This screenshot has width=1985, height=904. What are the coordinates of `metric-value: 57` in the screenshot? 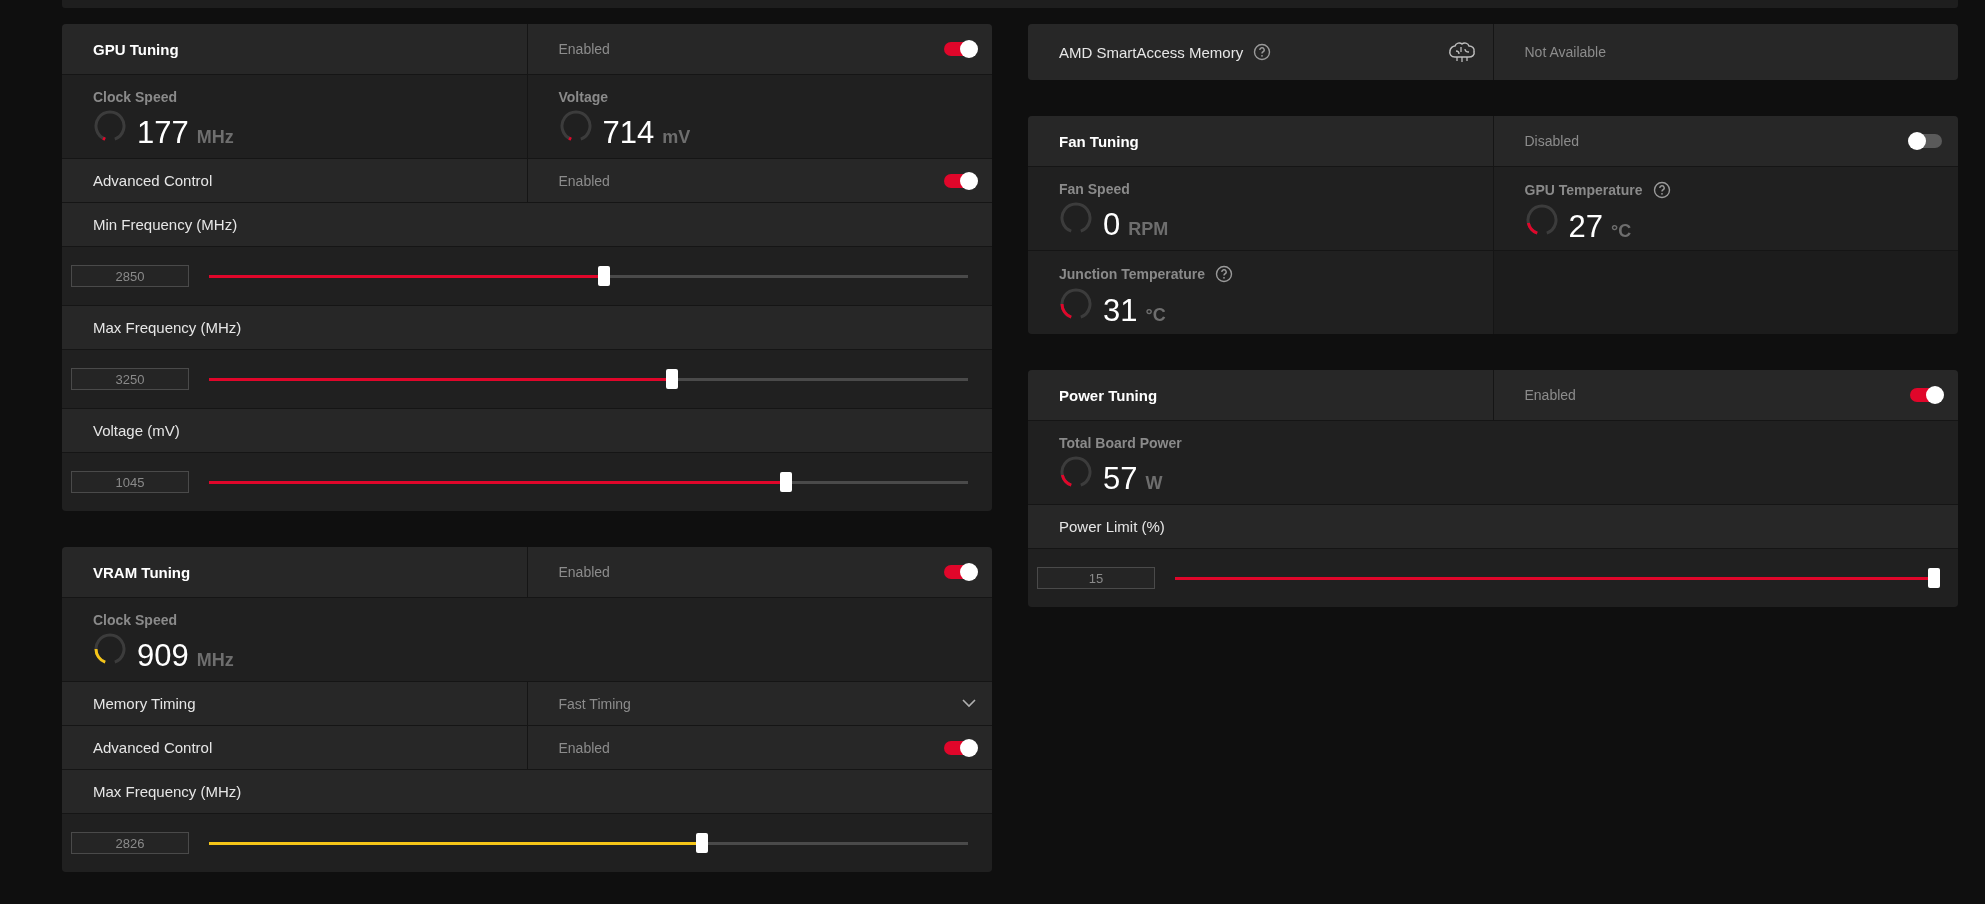 It's located at (1120, 479).